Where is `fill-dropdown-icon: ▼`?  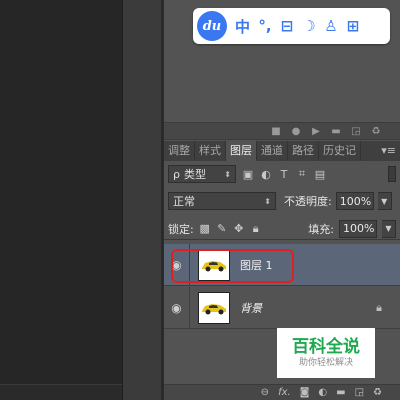
fill-dropdown-icon: ▼ is located at coordinates (389, 228).